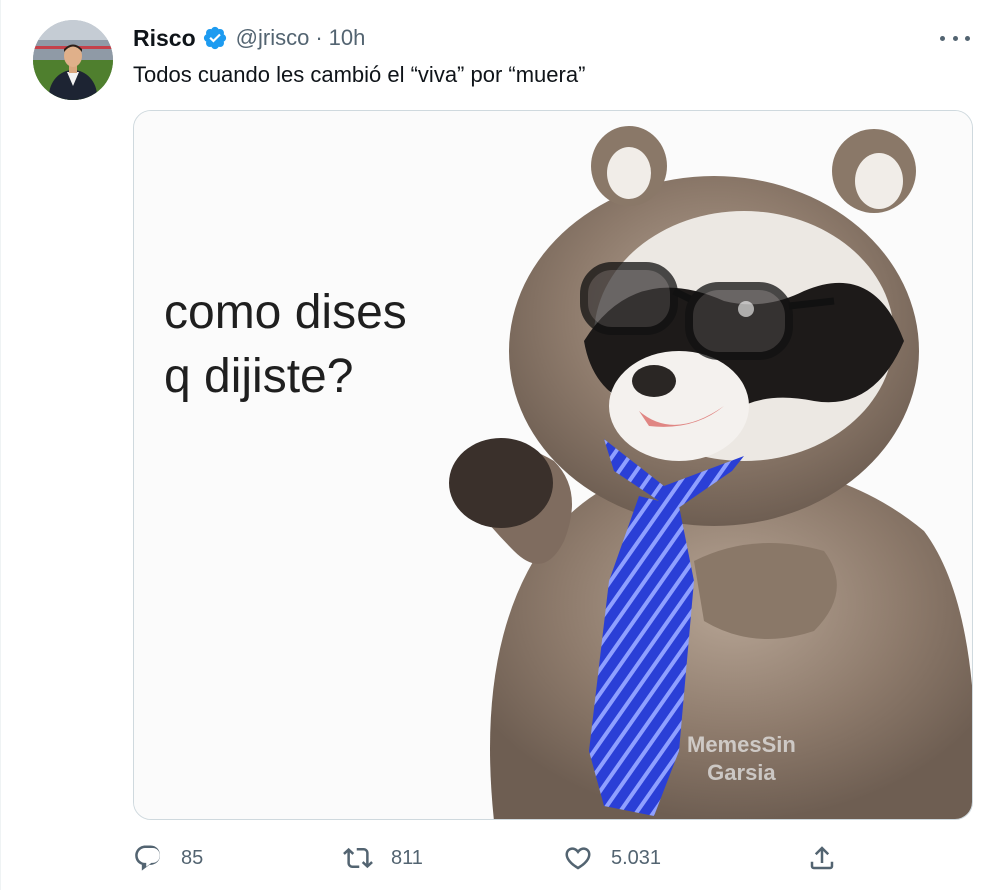 This screenshot has height=890, width=1000. I want to click on meme-watermark: MemesSin Garsia, so click(741, 759).